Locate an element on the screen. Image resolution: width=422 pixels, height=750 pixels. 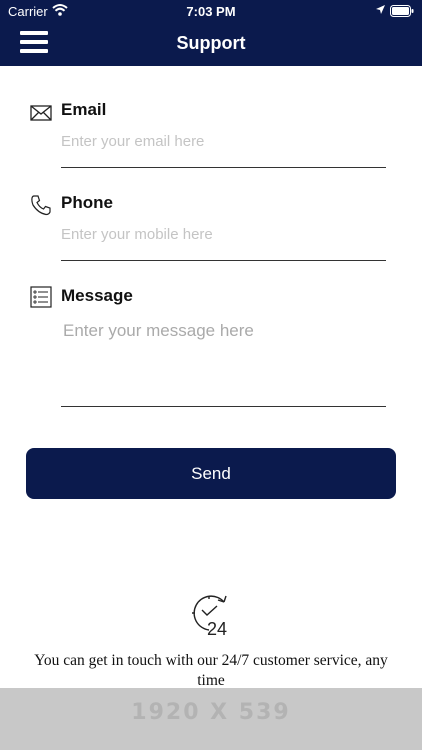
phone-field is located at coordinates (223, 234).